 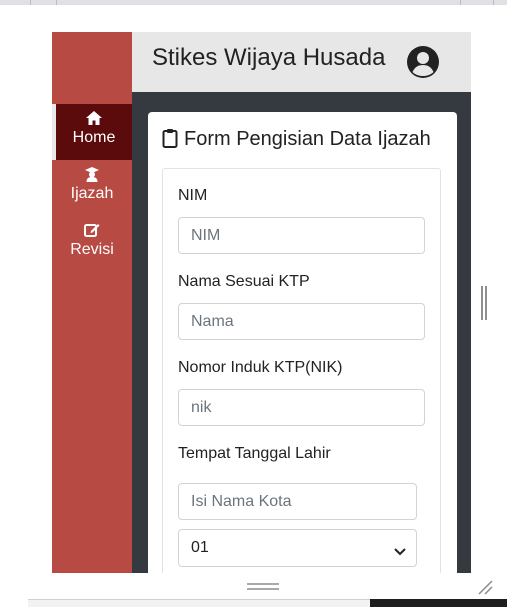 What do you see at coordinates (92, 231) in the screenshot?
I see `edit-icon` at bounding box center [92, 231].